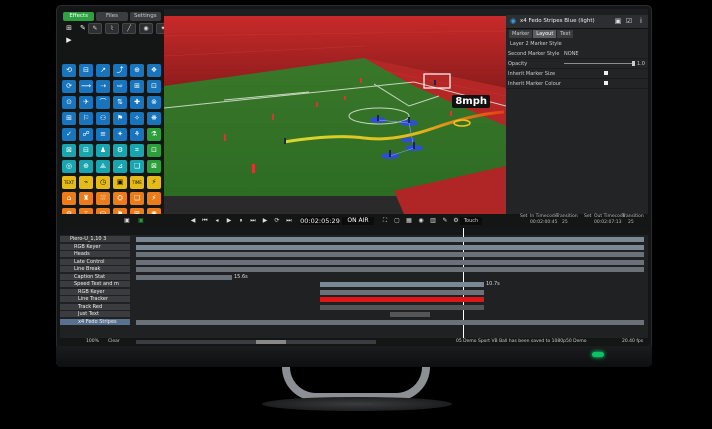 The height and width of the screenshot is (429, 712). I want to click on line-icon: ╱, so click(129, 28).